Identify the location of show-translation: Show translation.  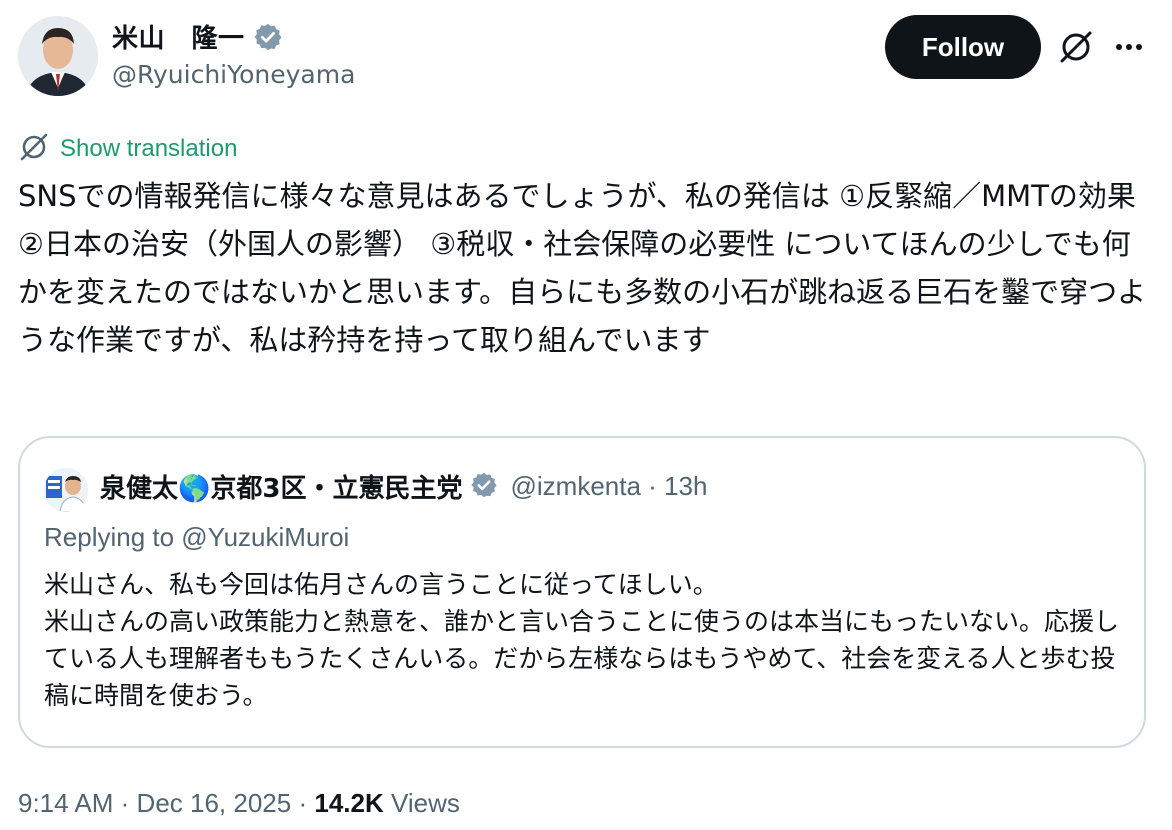
(127, 149).